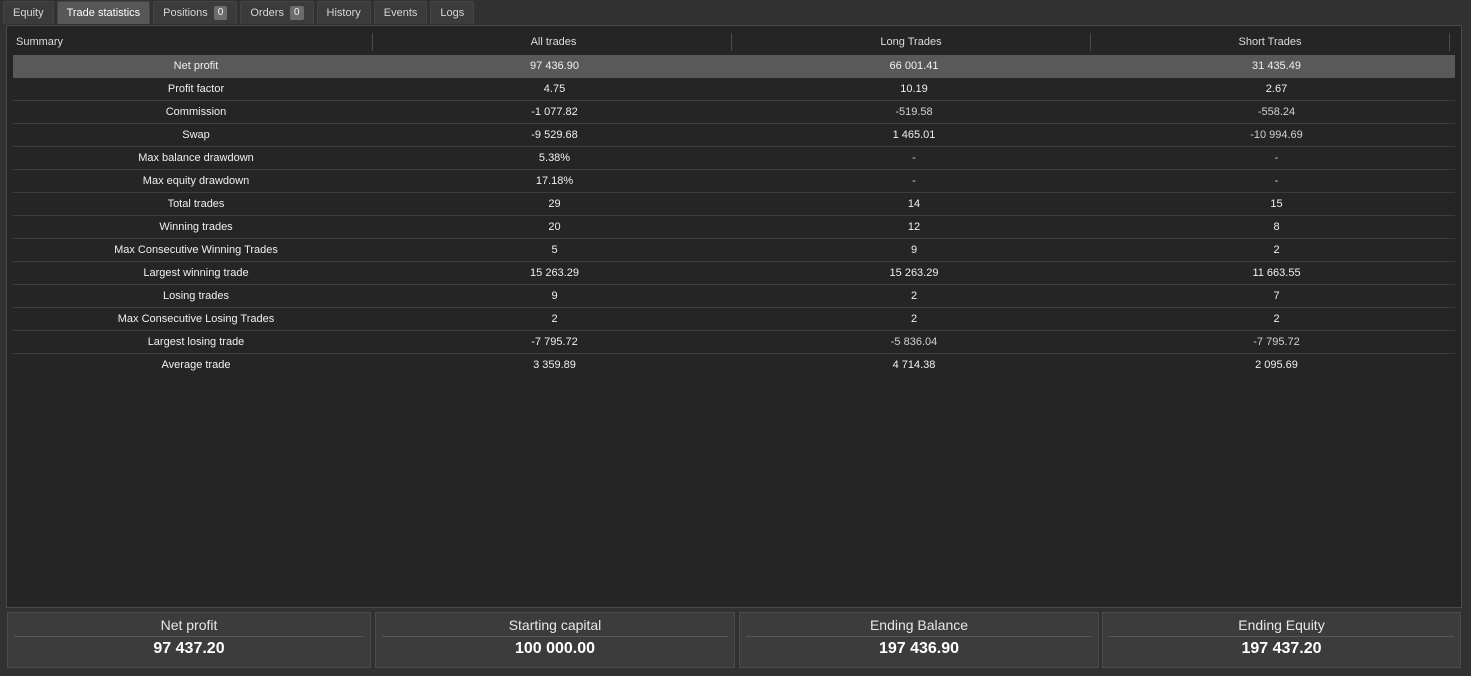  Describe the element at coordinates (734, 158) in the screenshot. I see `table-row: Max balance drawdown 5.38% - -` at that location.